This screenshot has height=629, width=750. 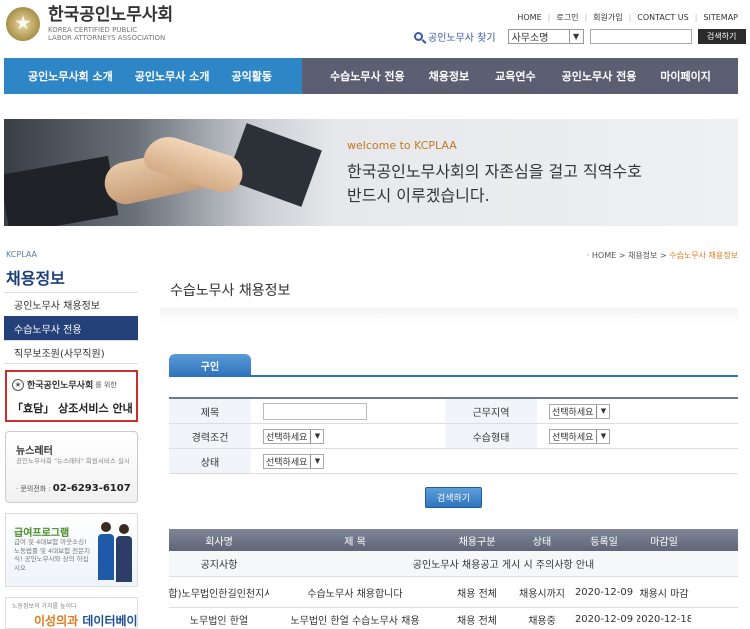 I want to click on title-label: 제목, so click(x=210, y=411).